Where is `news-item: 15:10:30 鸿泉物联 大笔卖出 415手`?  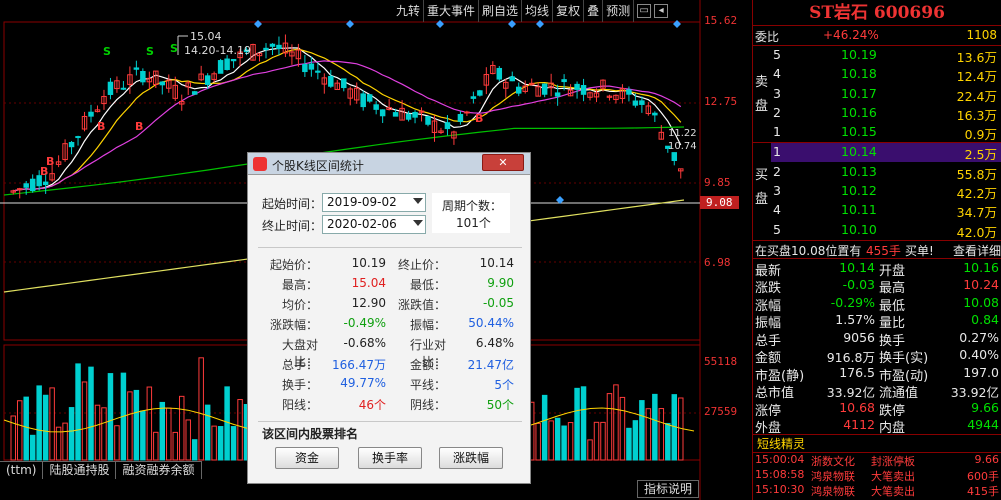
news-item: 15:10:30 鸿泉物联 大笔卖出 415手 is located at coordinates (877, 490).